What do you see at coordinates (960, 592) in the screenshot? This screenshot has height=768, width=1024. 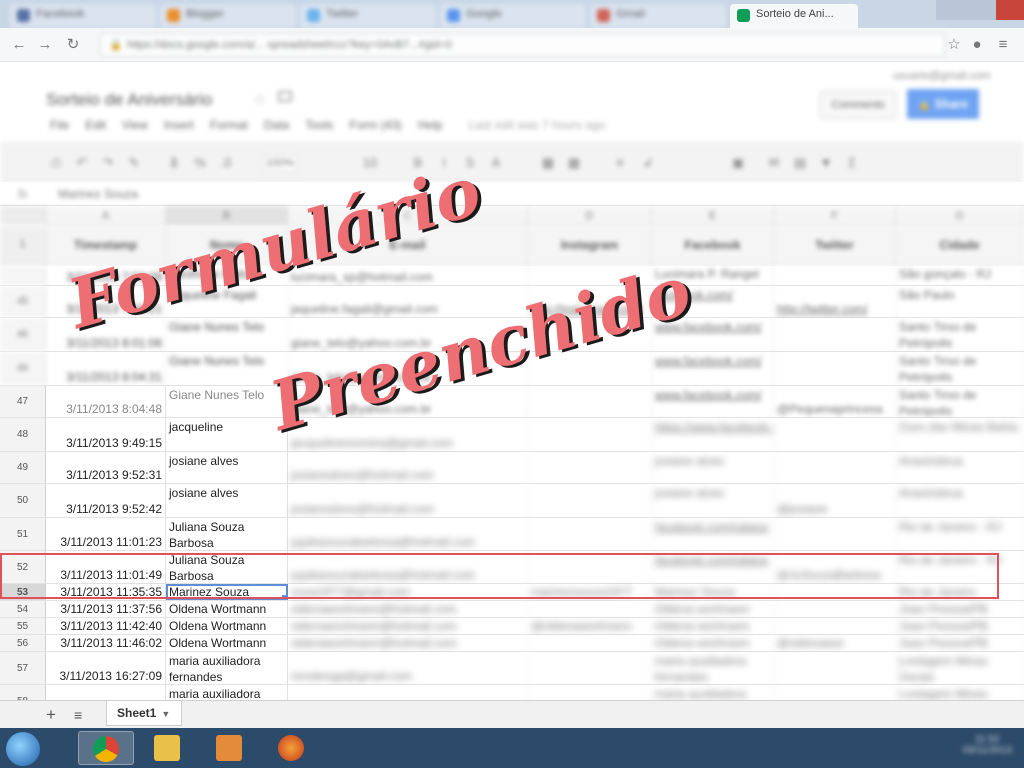 I see `cell-cd: Rio de Janeiro` at bounding box center [960, 592].